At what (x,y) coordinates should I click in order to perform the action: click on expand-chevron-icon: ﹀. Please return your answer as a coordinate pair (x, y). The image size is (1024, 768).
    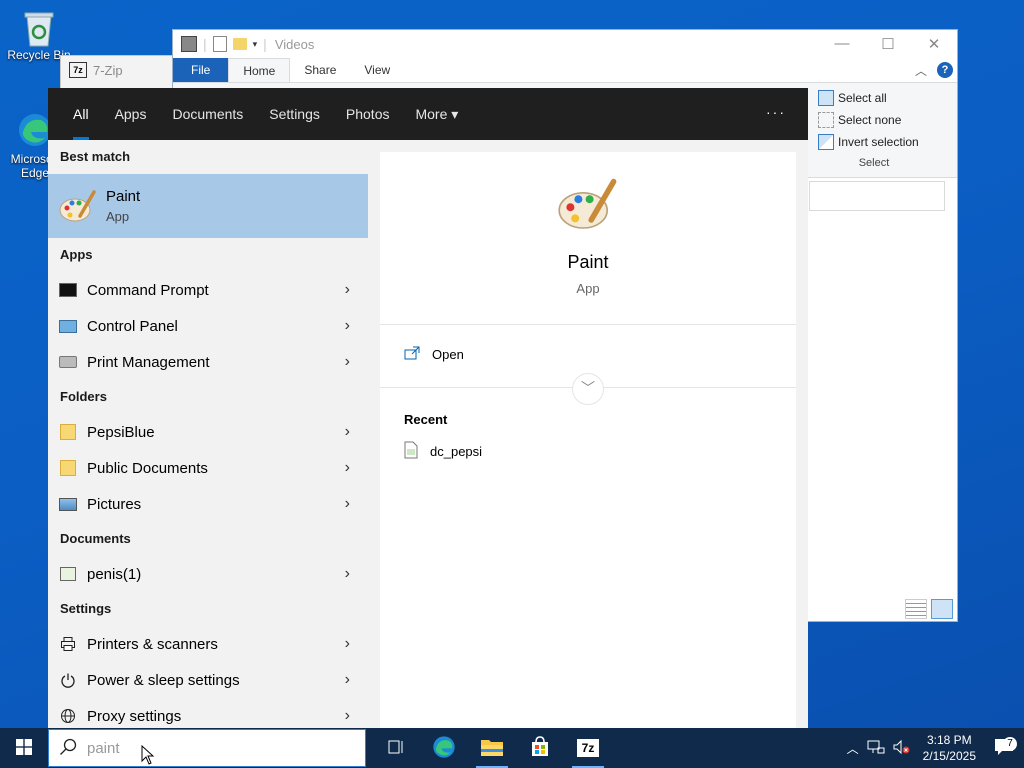
    Looking at the image, I should click on (588, 389).